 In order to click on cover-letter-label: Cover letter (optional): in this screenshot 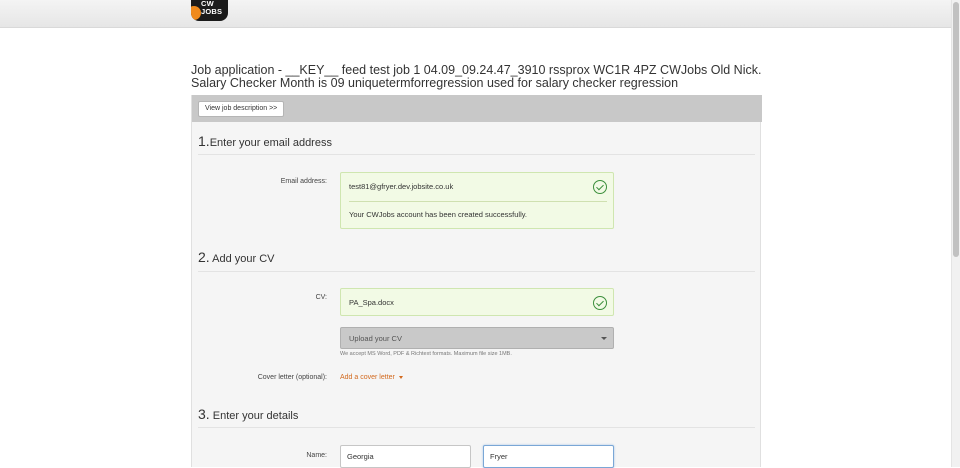, I will do `click(292, 377)`.